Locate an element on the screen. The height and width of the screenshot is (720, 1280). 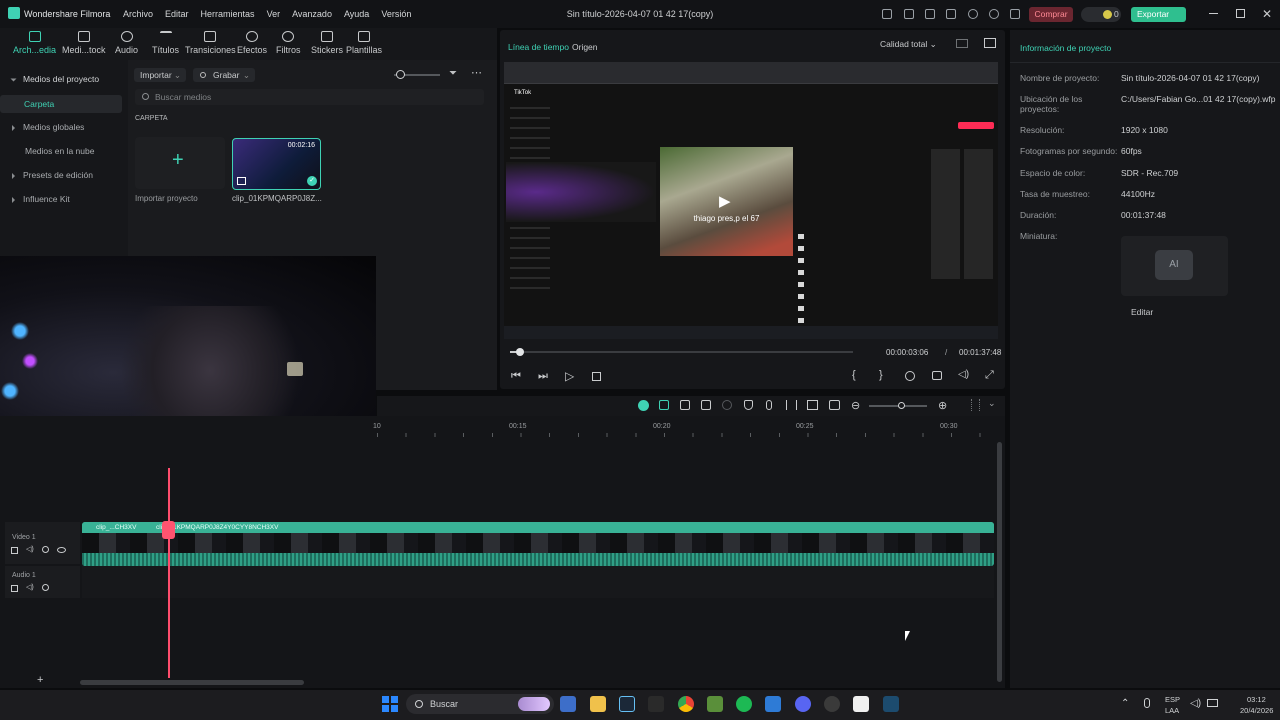
add-track-icon: + is located at coordinates (40, 680).